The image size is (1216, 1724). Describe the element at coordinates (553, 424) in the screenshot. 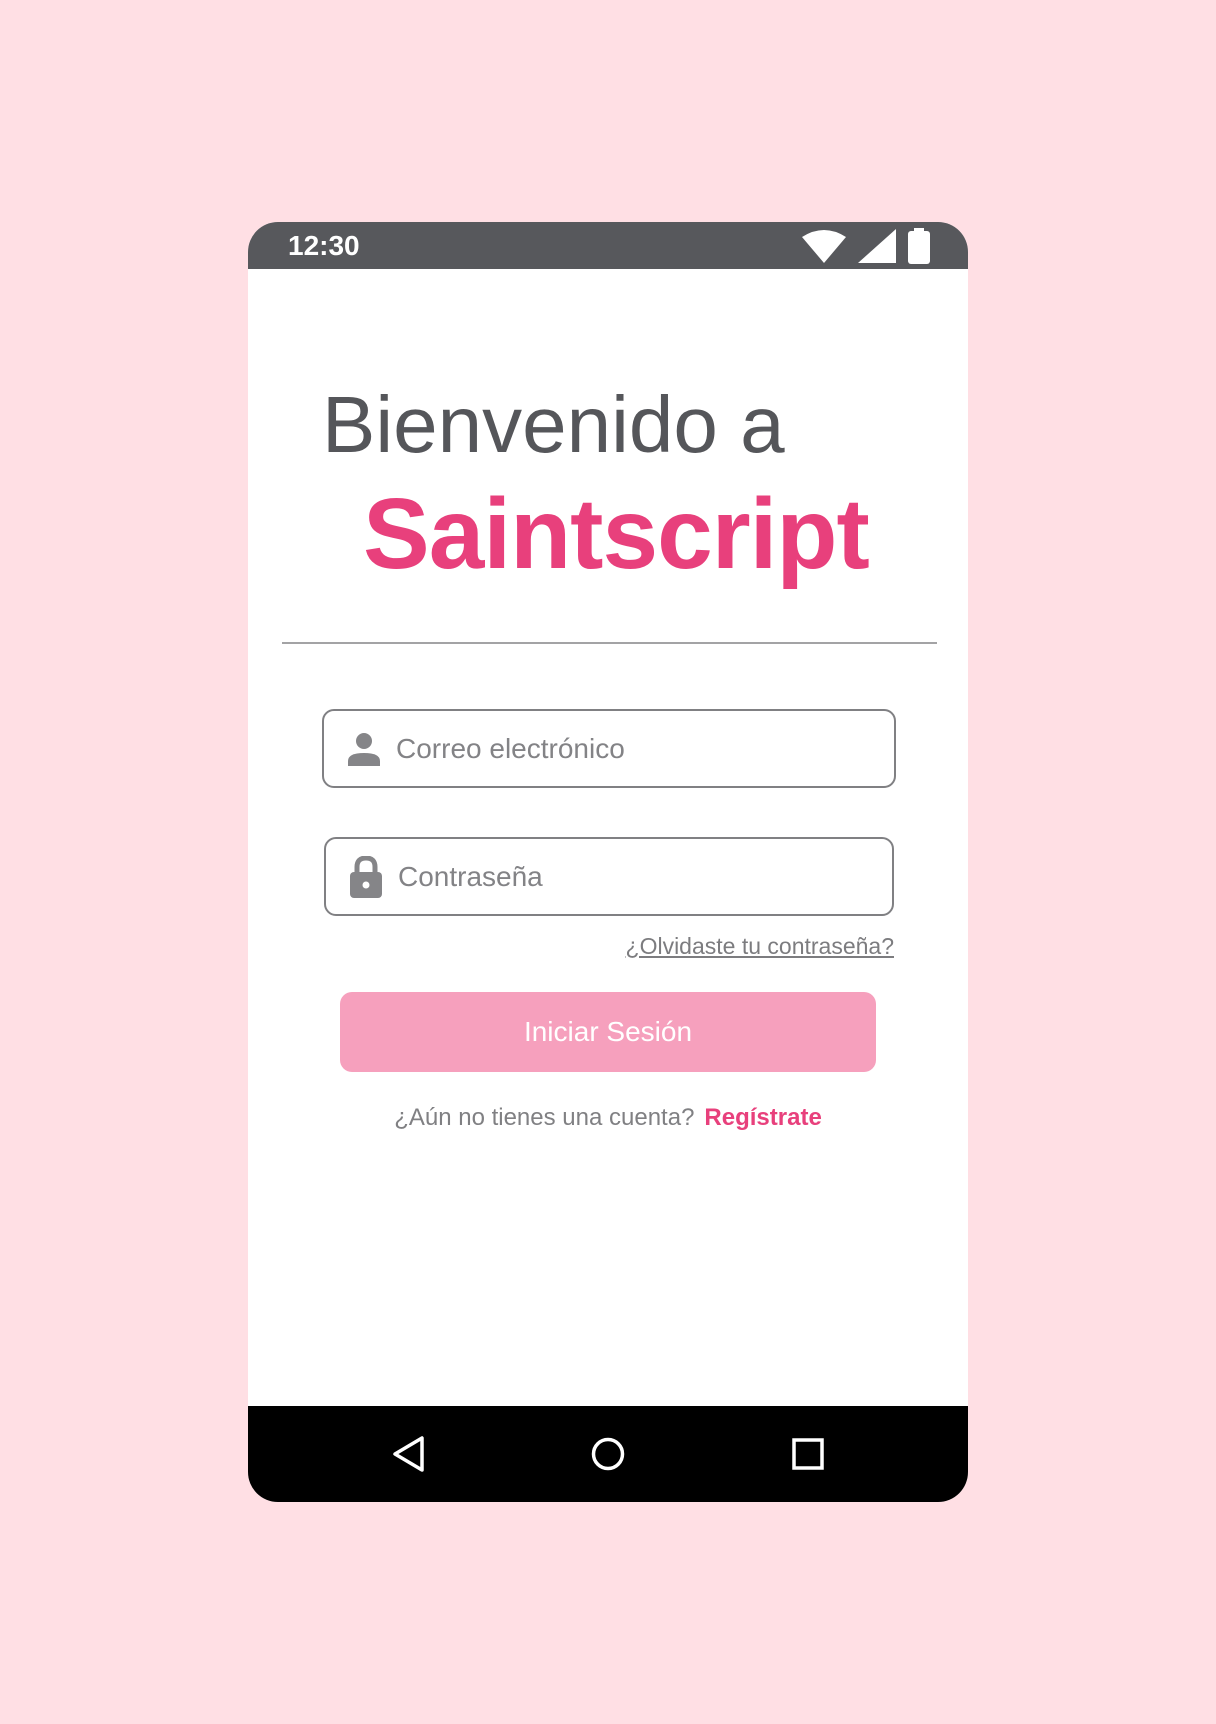

I see `welcome-heading: Bienvenido a` at that location.